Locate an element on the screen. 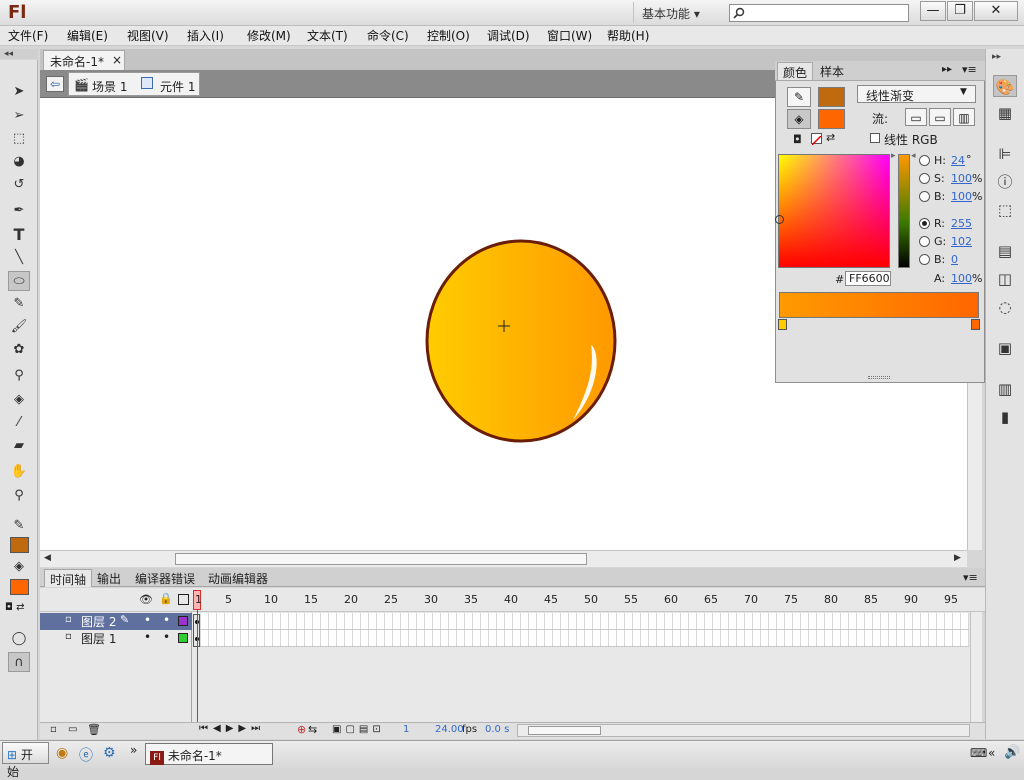 The height and width of the screenshot is (780, 1024). hue-slider-arrow-right: ◂ is located at coordinates (913, 156).